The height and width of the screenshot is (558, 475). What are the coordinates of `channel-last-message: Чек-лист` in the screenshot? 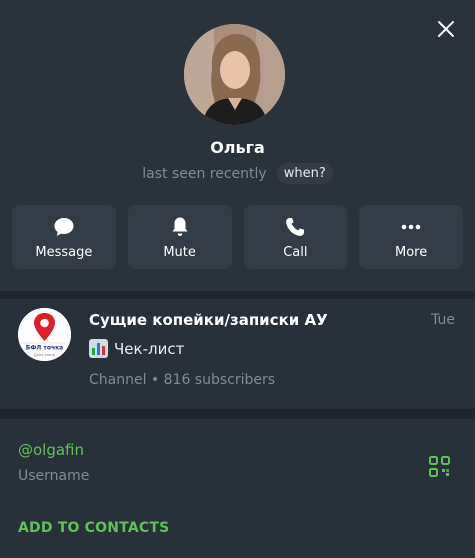 It's located at (136, 348).